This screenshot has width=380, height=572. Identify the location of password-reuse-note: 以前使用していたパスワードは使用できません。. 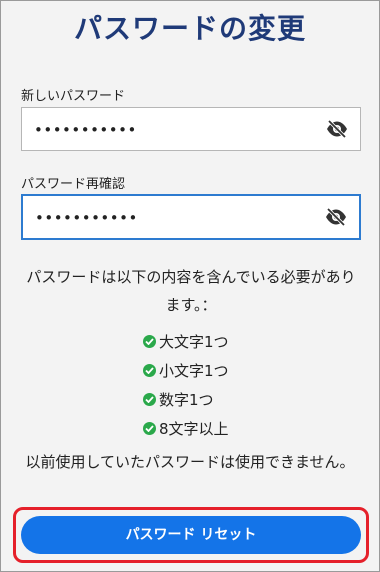
(190, 462).